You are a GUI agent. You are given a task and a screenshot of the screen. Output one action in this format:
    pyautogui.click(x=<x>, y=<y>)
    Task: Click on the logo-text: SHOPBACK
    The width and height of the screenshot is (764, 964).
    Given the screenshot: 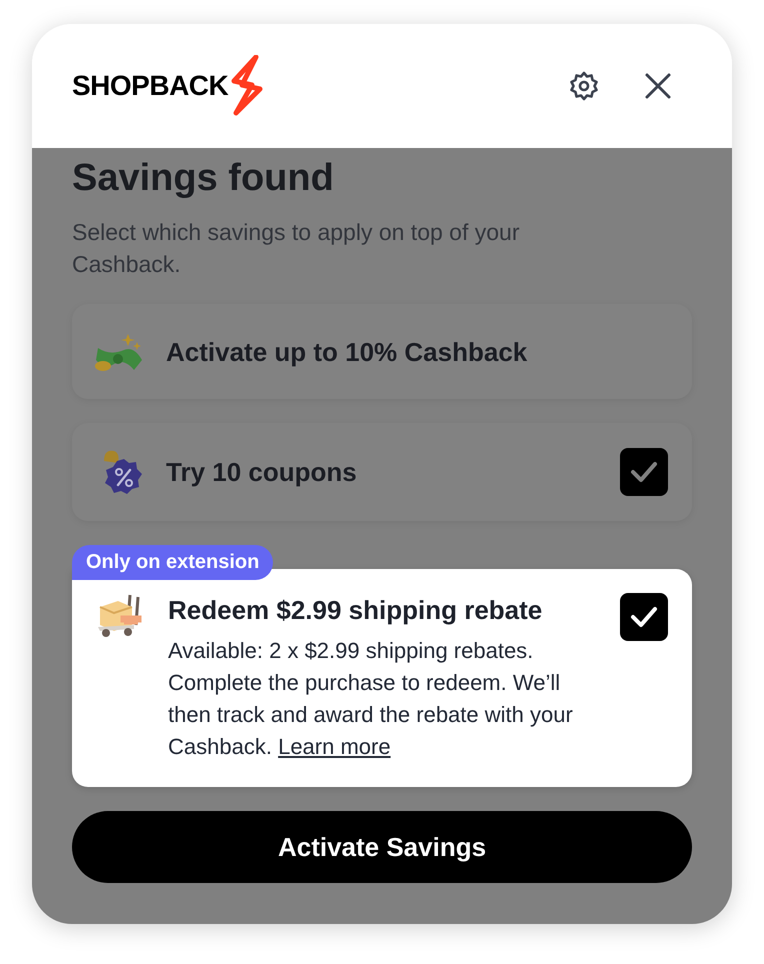 What is the action you would take?
    pyautogui.click(x=150, y=86)
    